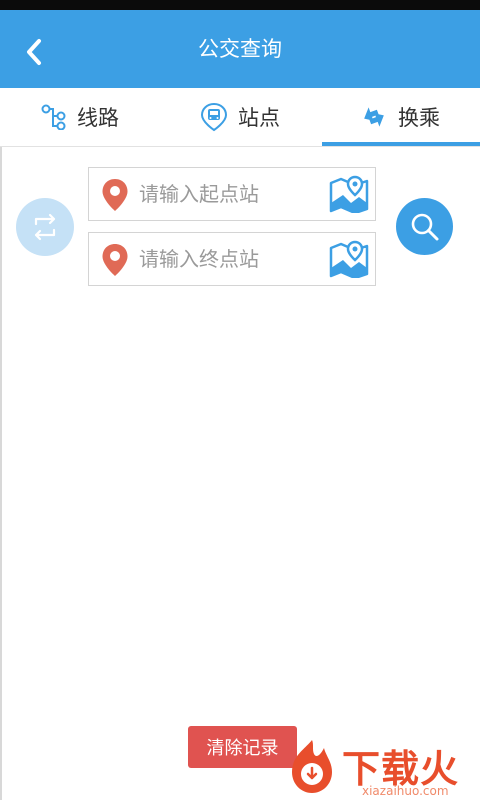 The width and height of the screenshot is (480, 800). I want to click on tab-stop: 站点, so click(240, 117).